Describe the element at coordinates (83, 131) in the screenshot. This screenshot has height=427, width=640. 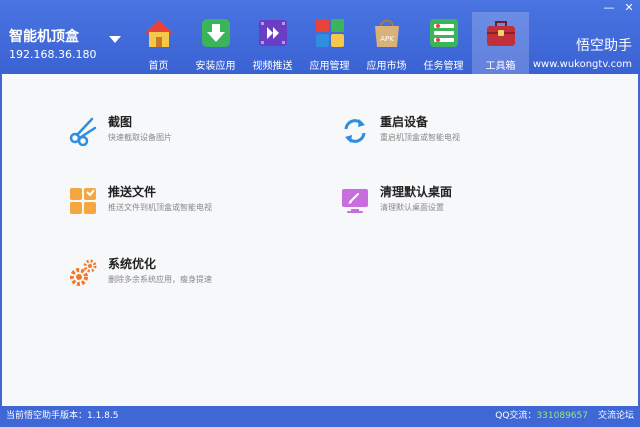
I see `scissors-icon` at that location.